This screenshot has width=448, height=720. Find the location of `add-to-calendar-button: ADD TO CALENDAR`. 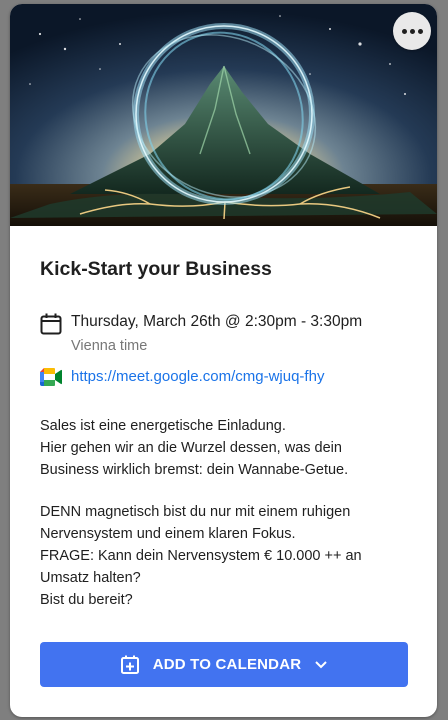

add-to-calendar-button: ADD TO CALENDAR is located at coordinates (224, 664).